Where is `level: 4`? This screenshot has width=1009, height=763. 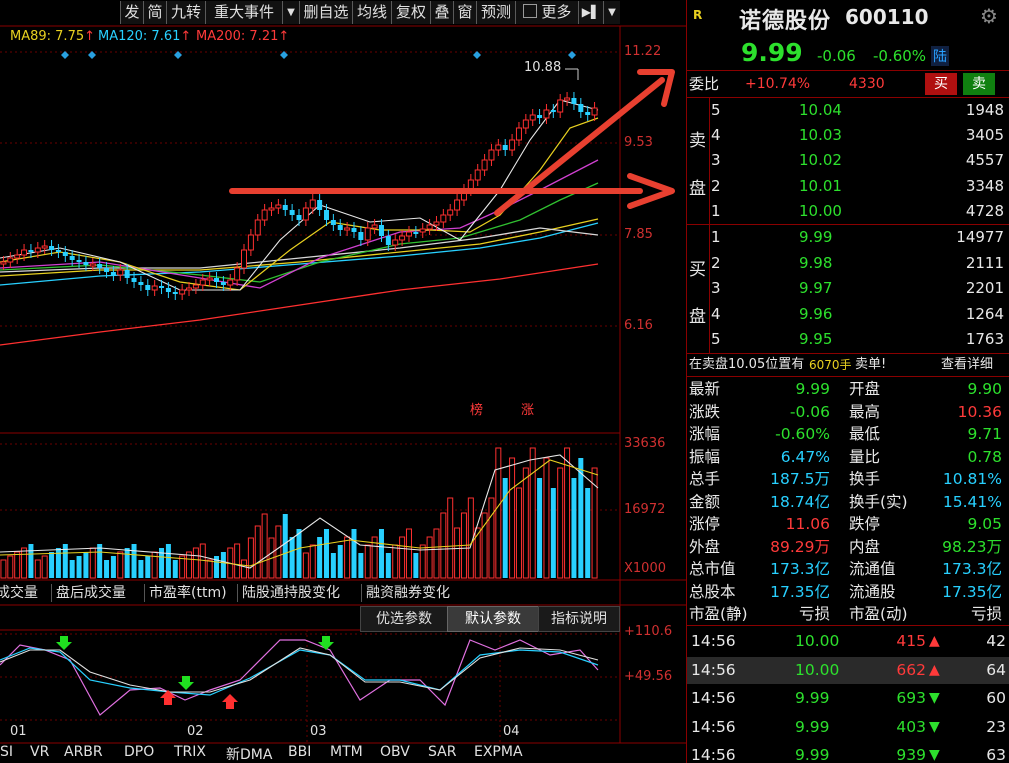 level: 4 is located at coordinates (716, 135).